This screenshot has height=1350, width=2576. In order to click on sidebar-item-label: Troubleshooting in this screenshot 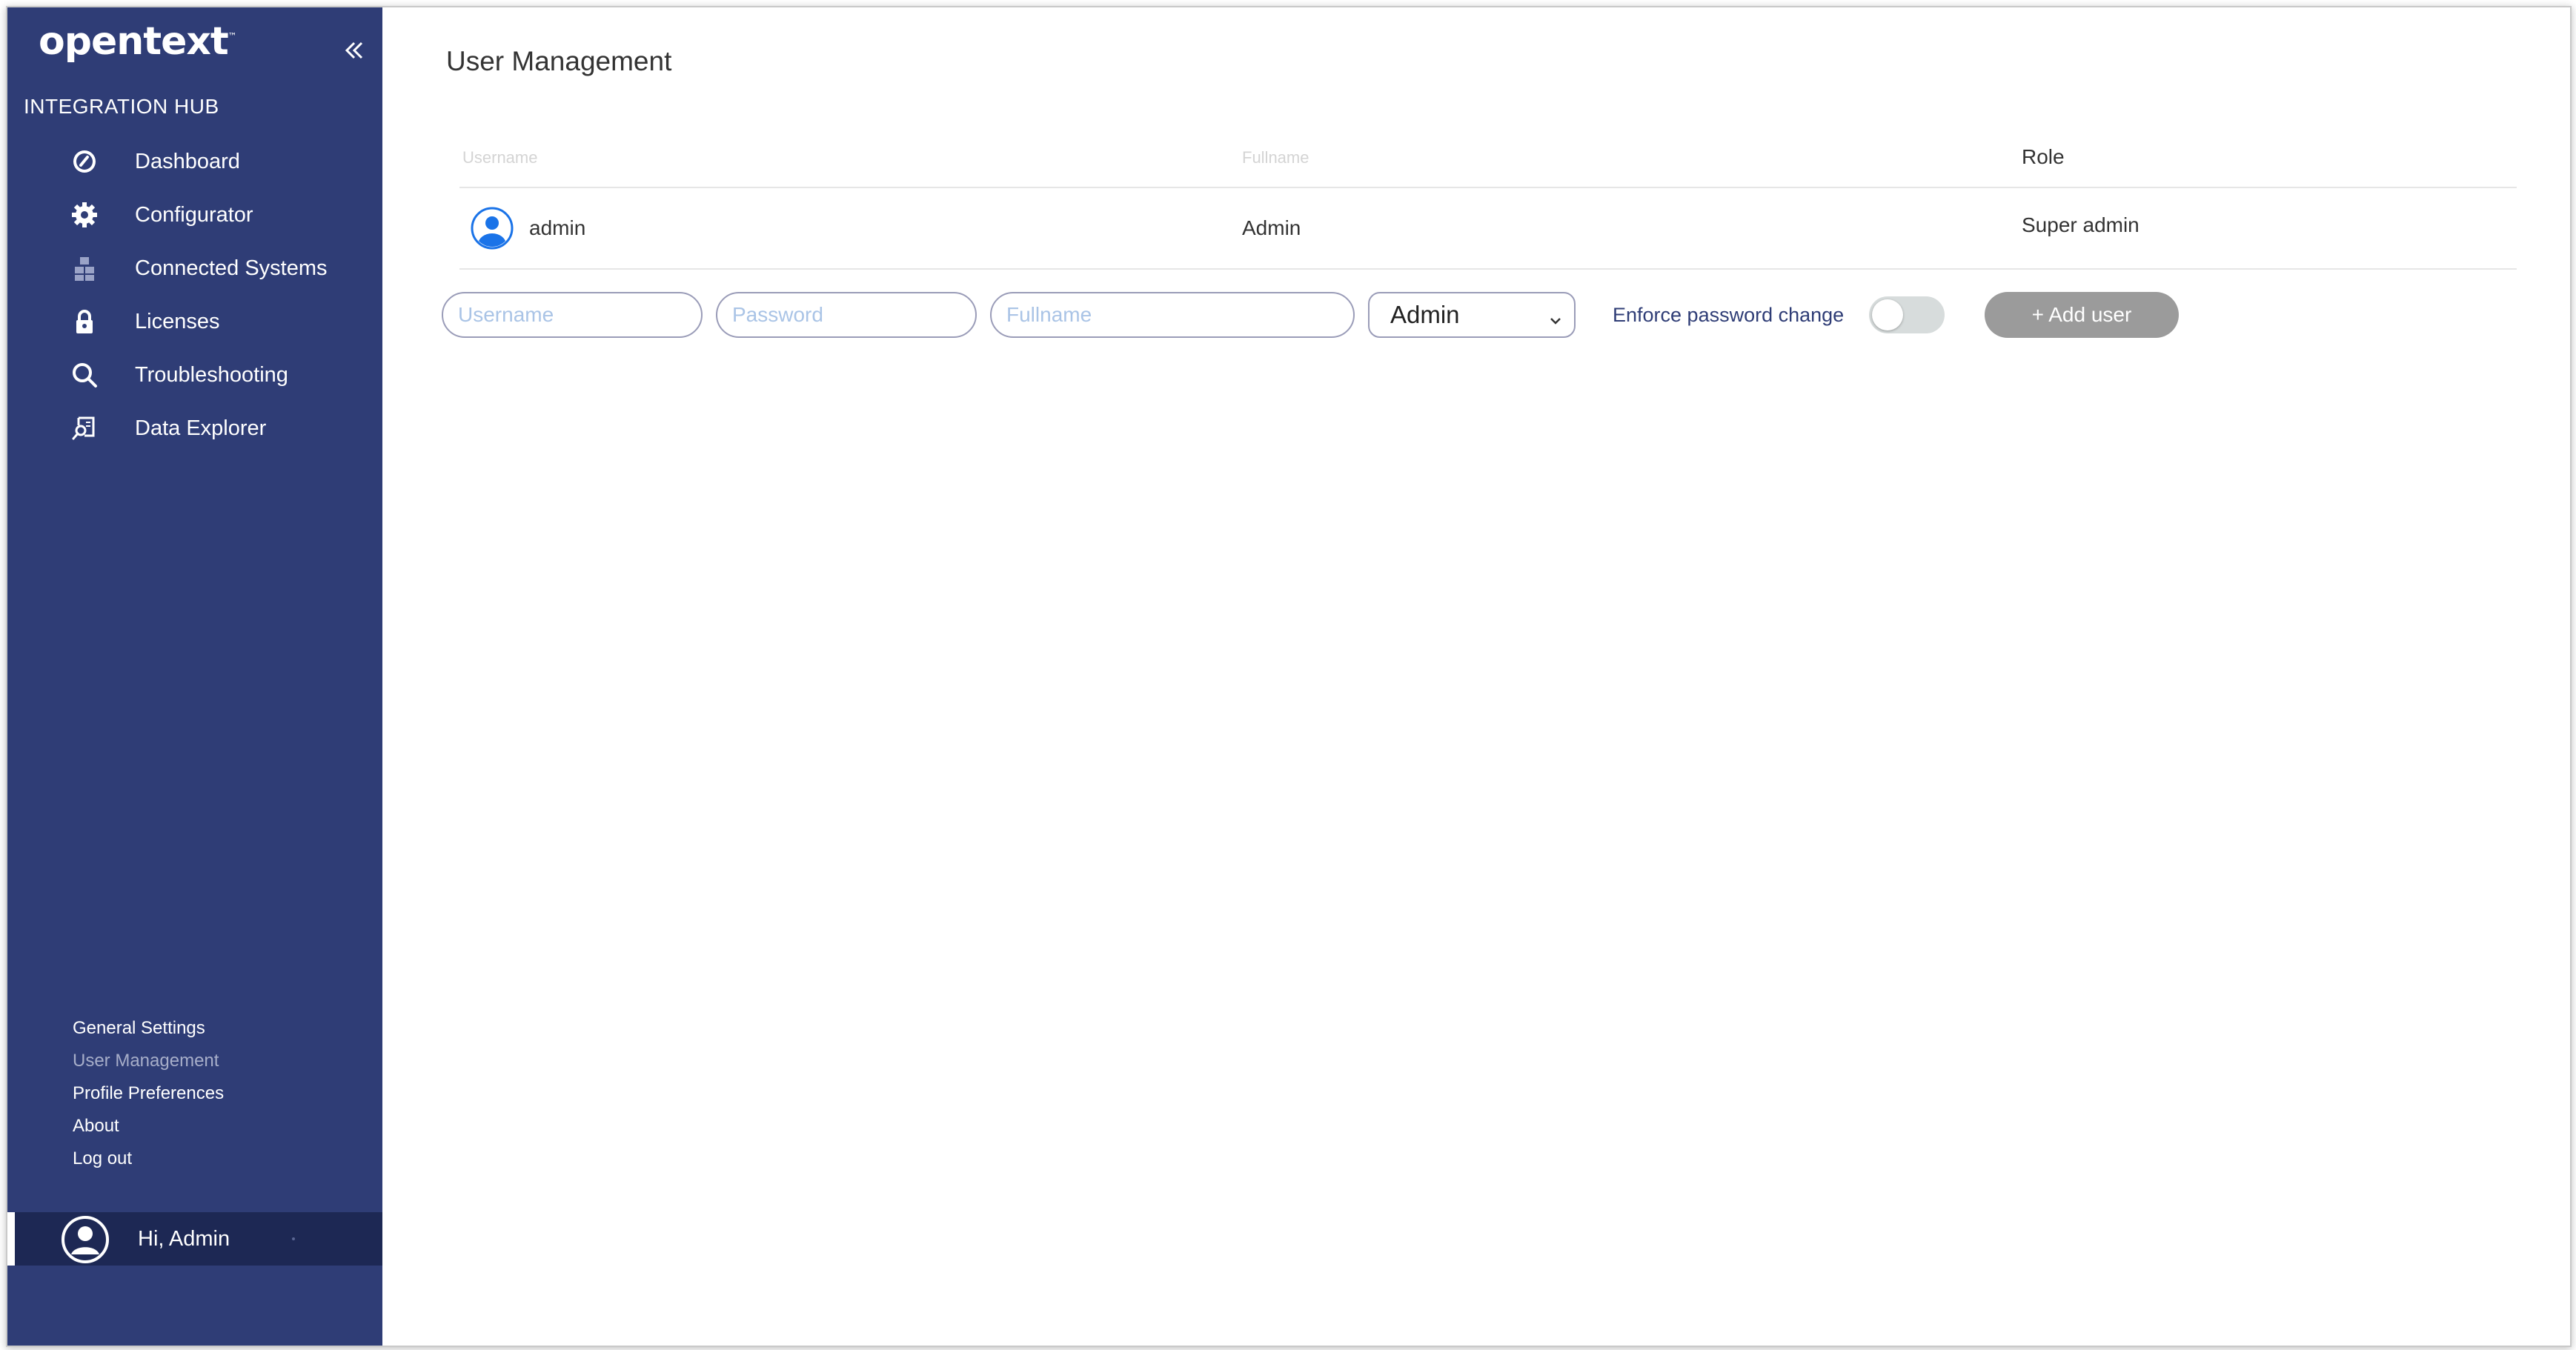, I will do `click(211, 375)`.